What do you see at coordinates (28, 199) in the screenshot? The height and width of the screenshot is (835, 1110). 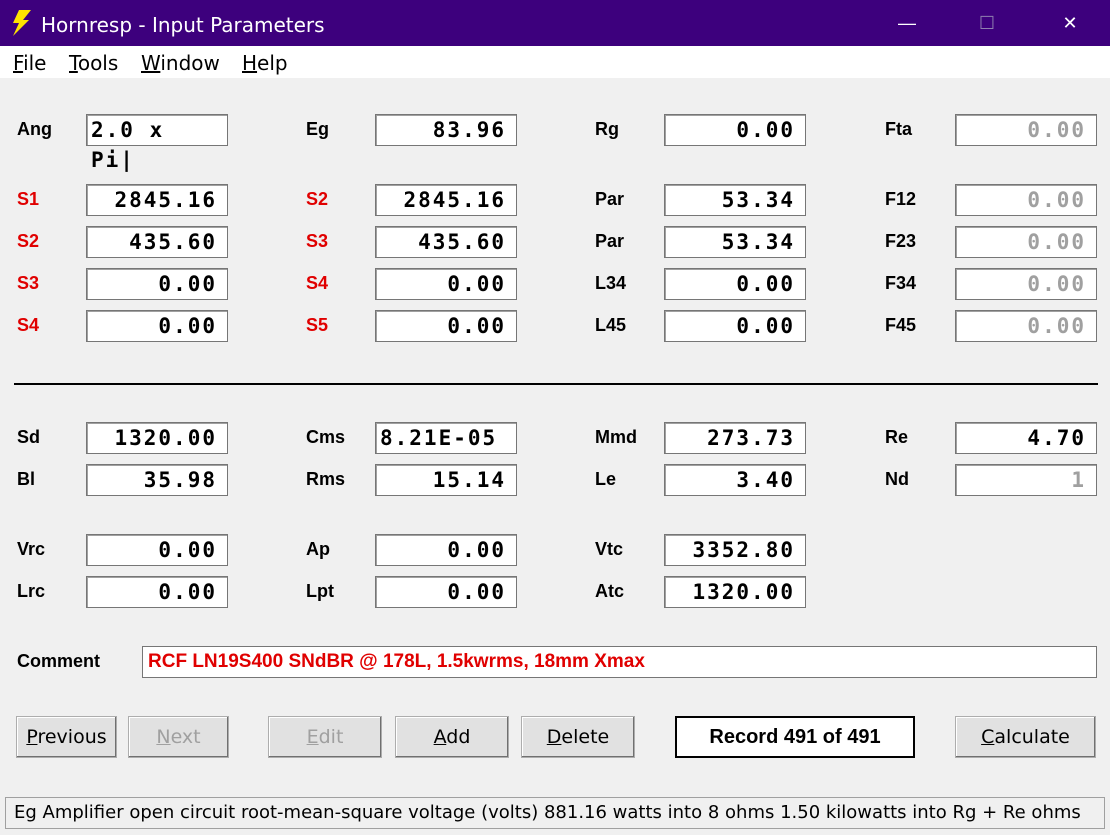 I see `label-s1: S1` at bounding box center [28, 199].